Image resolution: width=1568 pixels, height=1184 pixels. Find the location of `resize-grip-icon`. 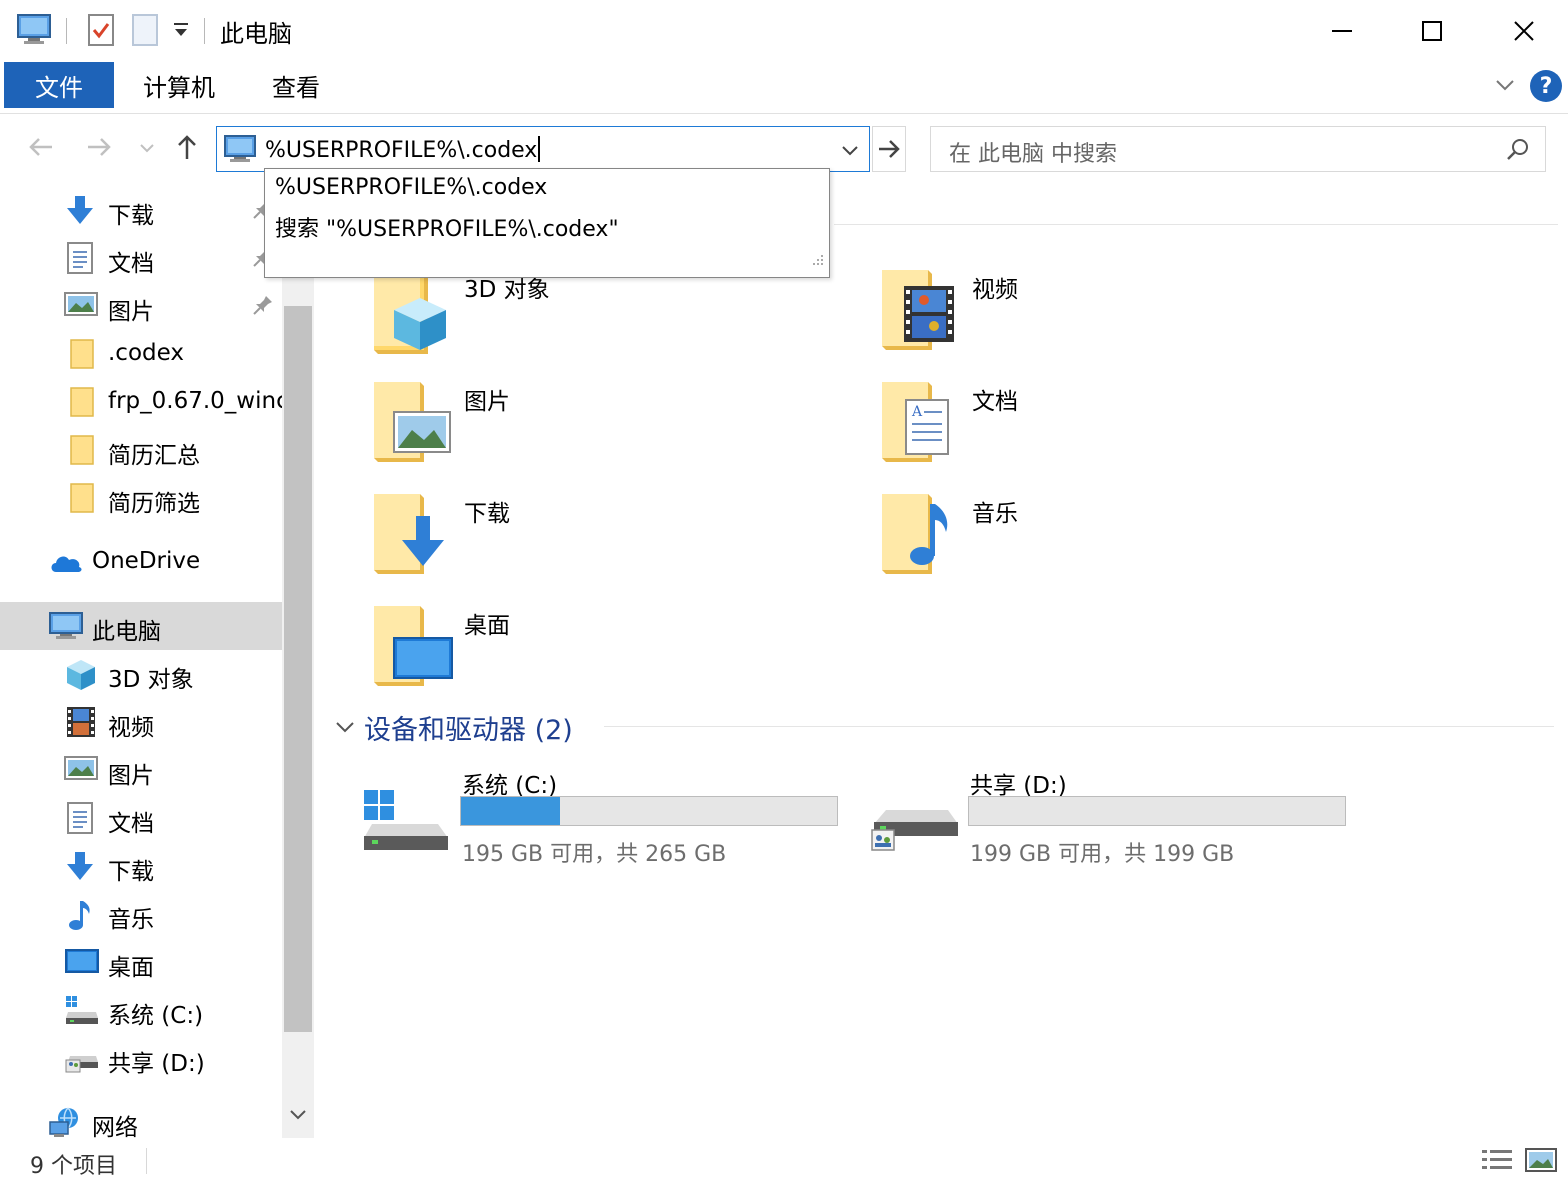

resize-grip-icon is located at coordinates (817, 260).